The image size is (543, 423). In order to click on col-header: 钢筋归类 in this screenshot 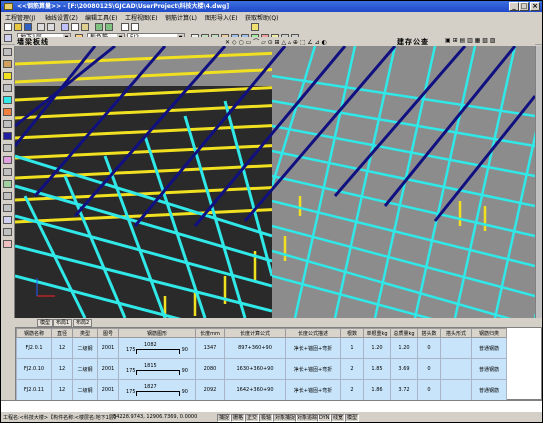, I will do `click(489, 333)`.